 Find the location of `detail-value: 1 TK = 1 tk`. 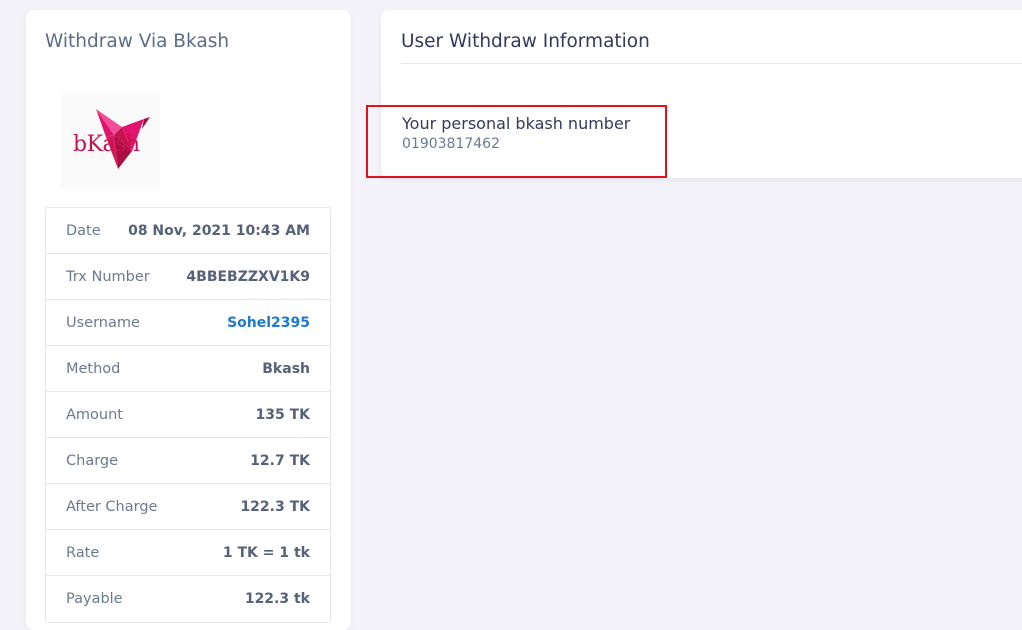

detail-value: 1 TK = 1 tk is located at coordinates (266, 552).